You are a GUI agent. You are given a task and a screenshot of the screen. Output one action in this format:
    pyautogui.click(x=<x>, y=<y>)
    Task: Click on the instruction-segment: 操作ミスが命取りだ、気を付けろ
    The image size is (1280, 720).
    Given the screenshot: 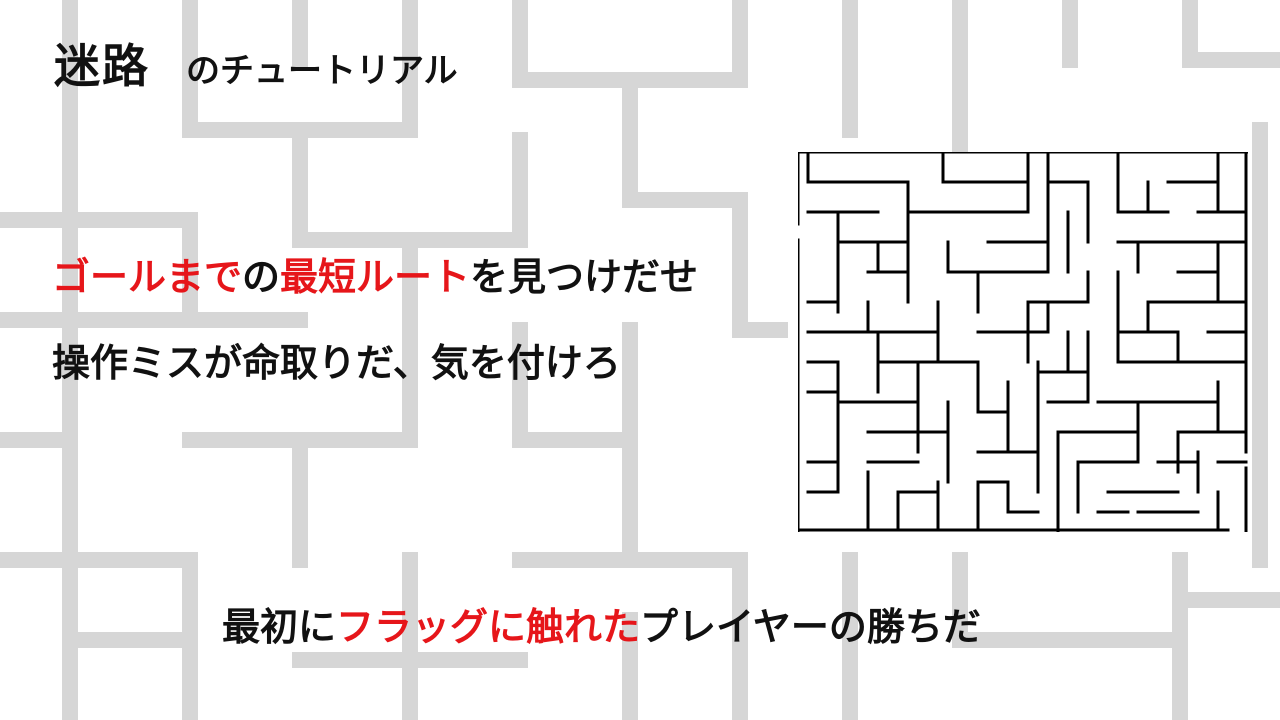 What is the action you would take?
    pyautogui.click(x=336, y=363)
    